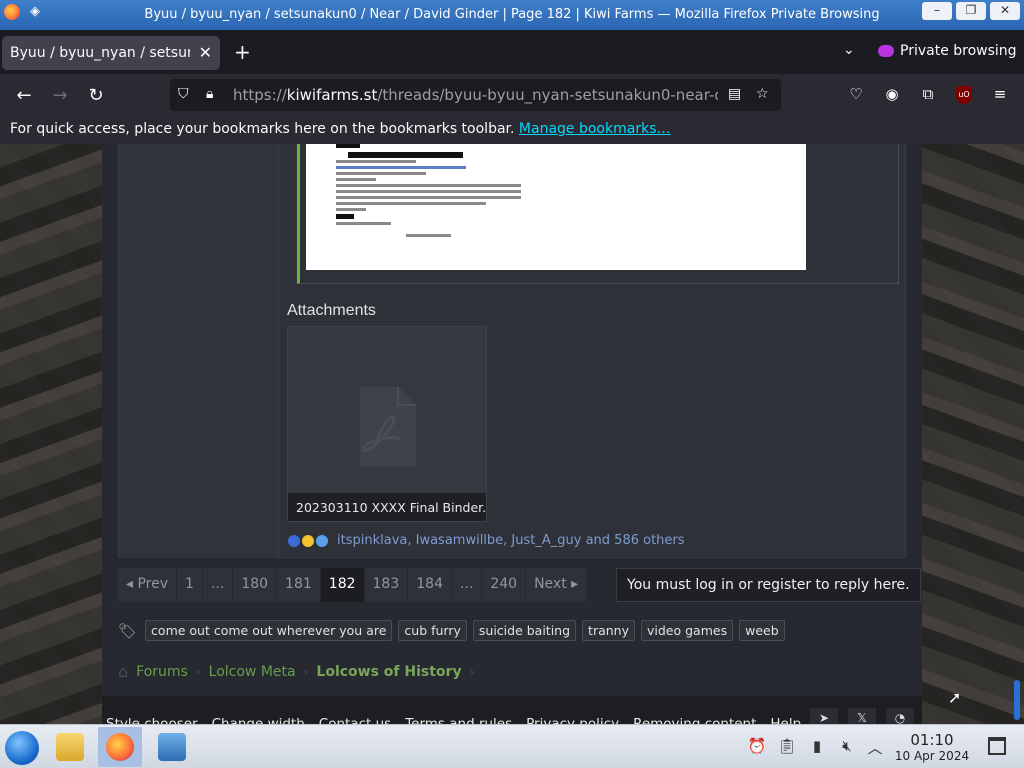 Image resolution: width=1024 pixels, height=768 pixels. Describe the element at coordinates (24, 95) in the screenshot. I see `back-button: ←` at that location.